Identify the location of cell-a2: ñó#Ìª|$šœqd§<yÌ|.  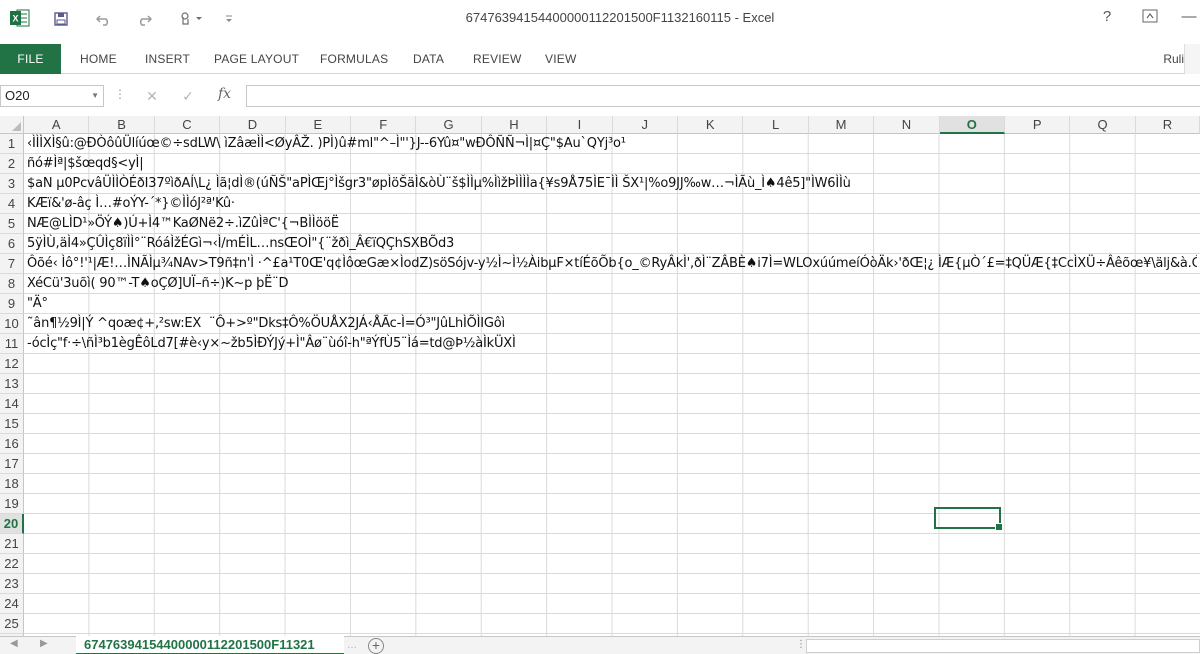
(612, 164).